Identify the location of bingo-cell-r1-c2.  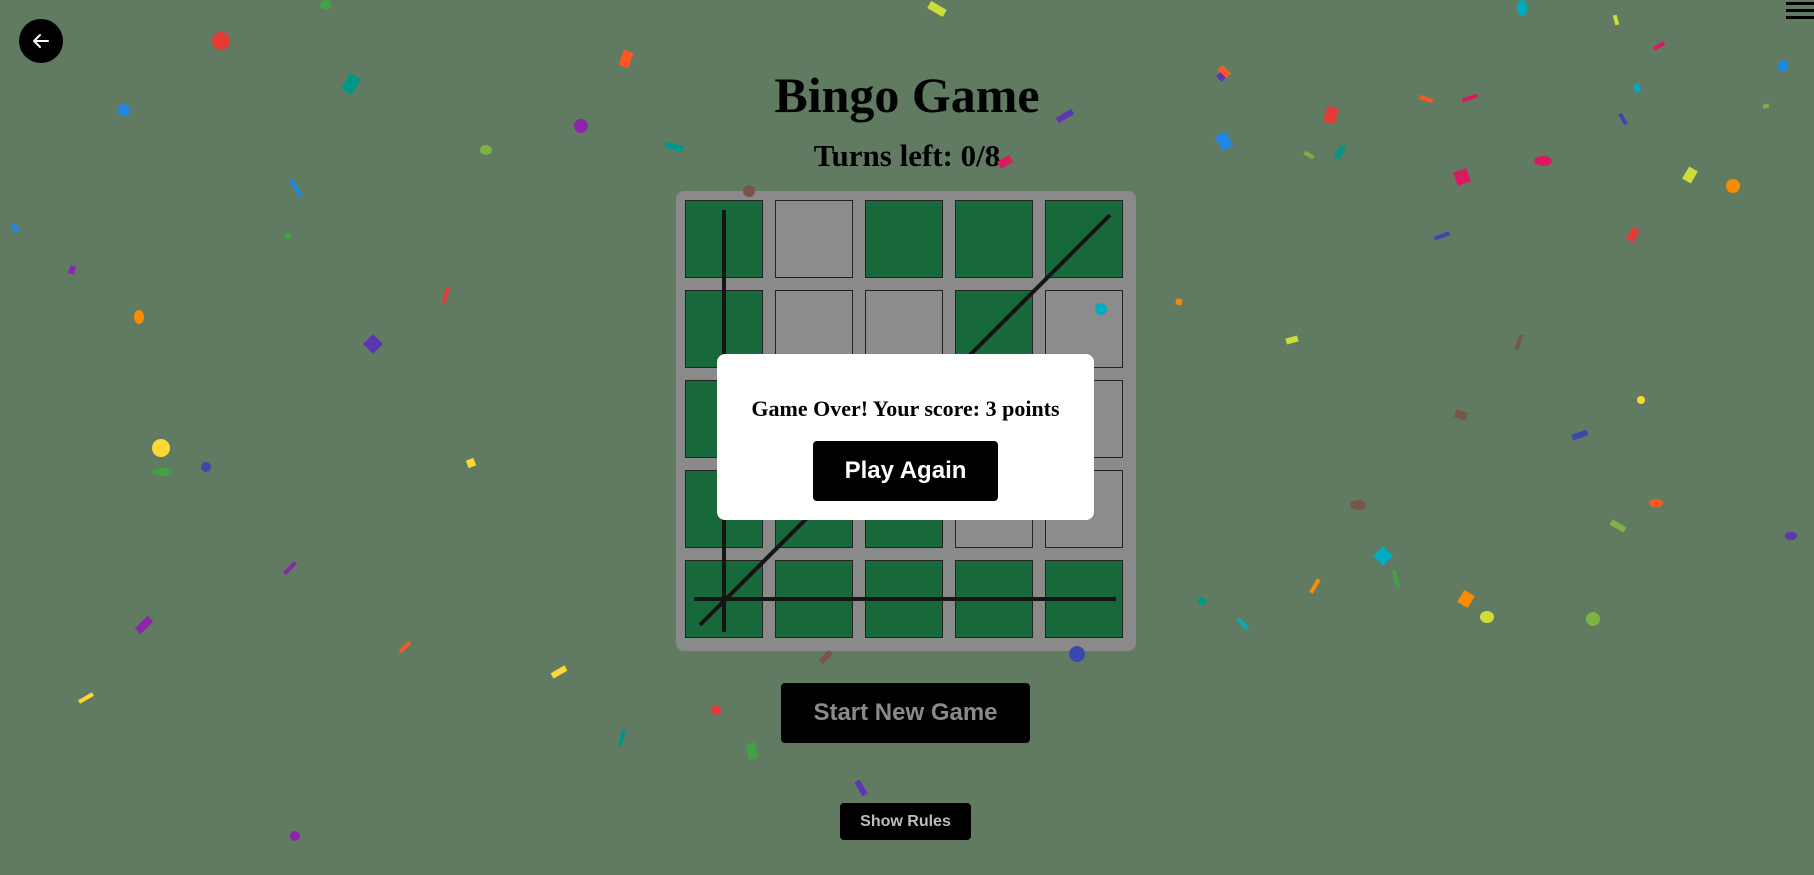
(814, 239).